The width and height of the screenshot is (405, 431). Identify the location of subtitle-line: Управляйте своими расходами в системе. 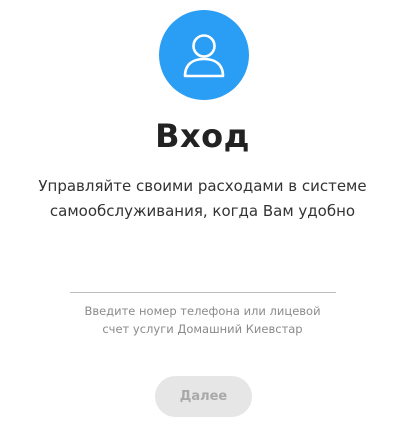
(202, 186).